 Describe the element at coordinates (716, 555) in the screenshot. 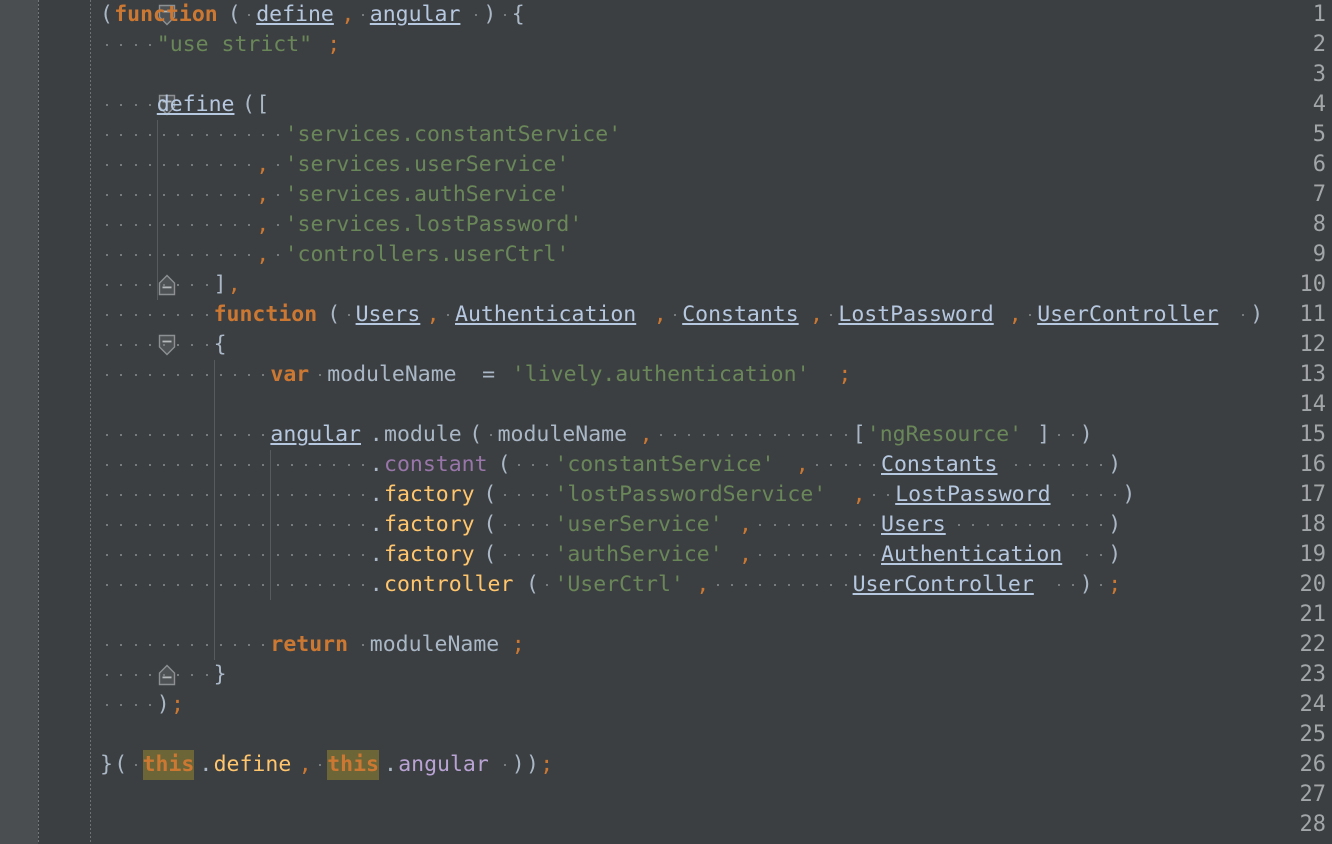

I see `code-line: . factory ('authService', Authentication)` at that location.